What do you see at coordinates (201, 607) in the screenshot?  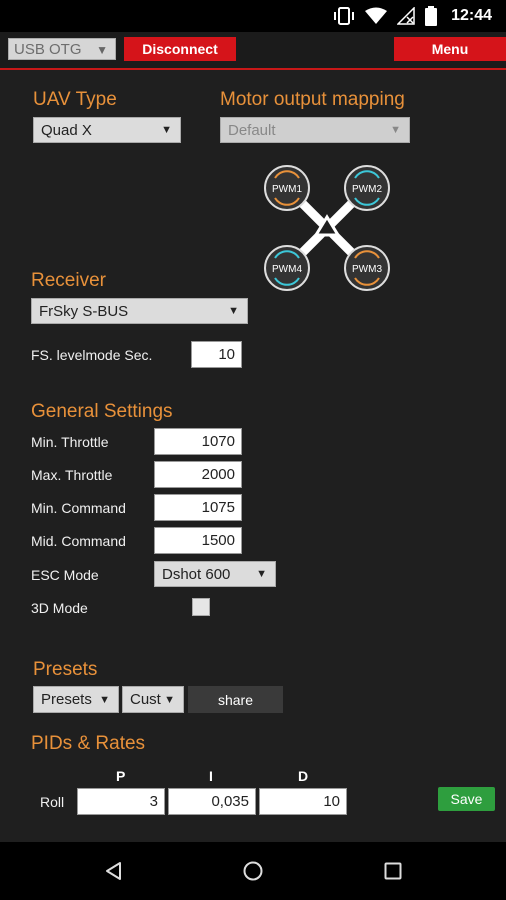 I see `mode-3d-checkbox` at bounding box center [201, 607].